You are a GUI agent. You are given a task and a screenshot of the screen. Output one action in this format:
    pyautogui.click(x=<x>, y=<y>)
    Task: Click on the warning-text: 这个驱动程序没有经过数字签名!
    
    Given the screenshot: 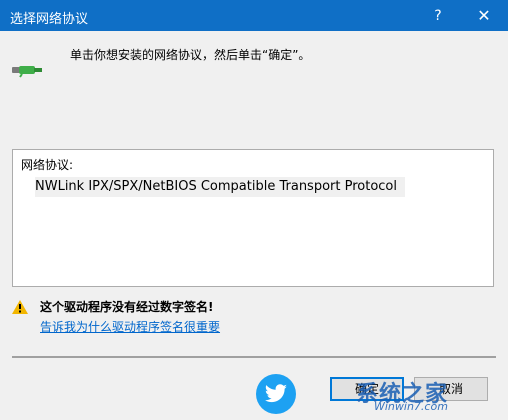 What is the action you would take?
    pyautogui.click(x=127, y=307)
    